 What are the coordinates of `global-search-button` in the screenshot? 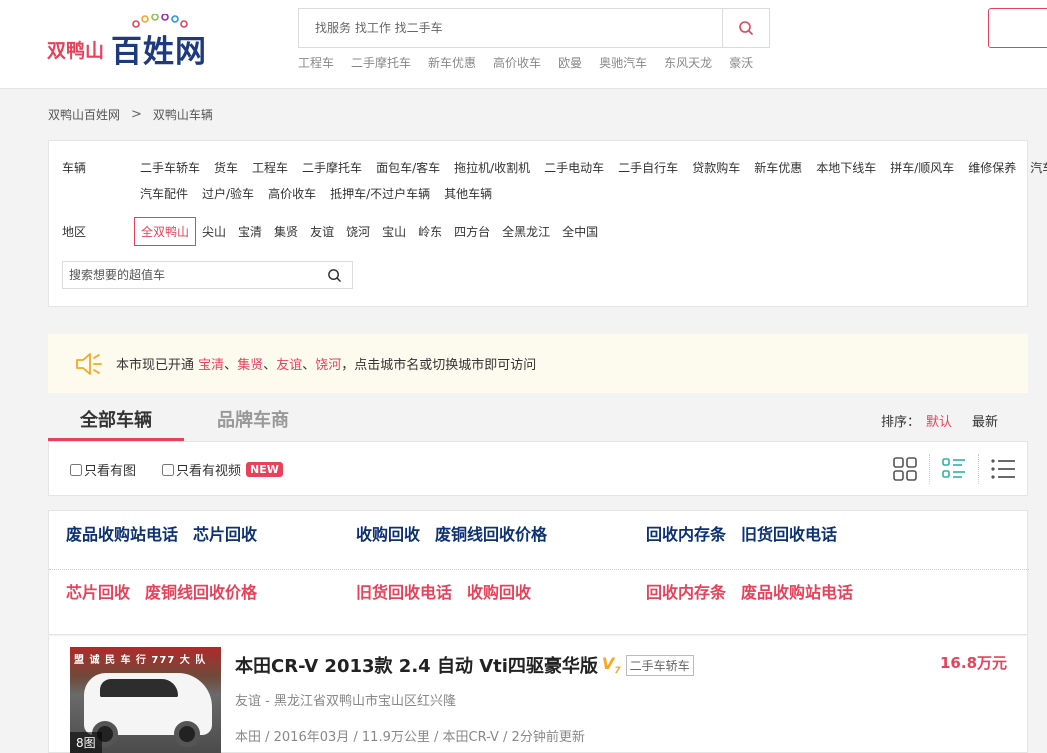 It's located at (745, 28).